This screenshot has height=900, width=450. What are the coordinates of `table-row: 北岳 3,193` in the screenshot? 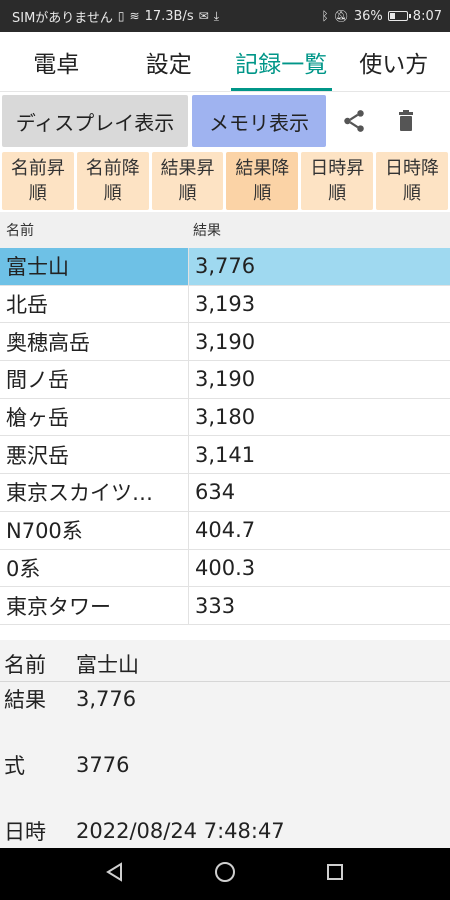 It's located at (225, 304).